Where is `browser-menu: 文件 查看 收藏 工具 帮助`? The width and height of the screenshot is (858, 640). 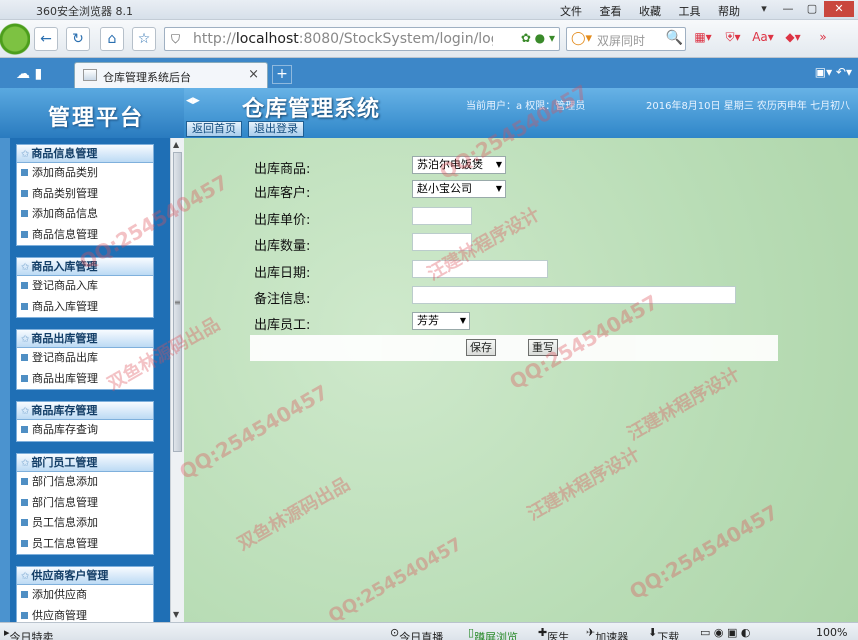 browser-menu: 文件 查看 收藏 工具 帮助 is located at coordinates (657, 11).